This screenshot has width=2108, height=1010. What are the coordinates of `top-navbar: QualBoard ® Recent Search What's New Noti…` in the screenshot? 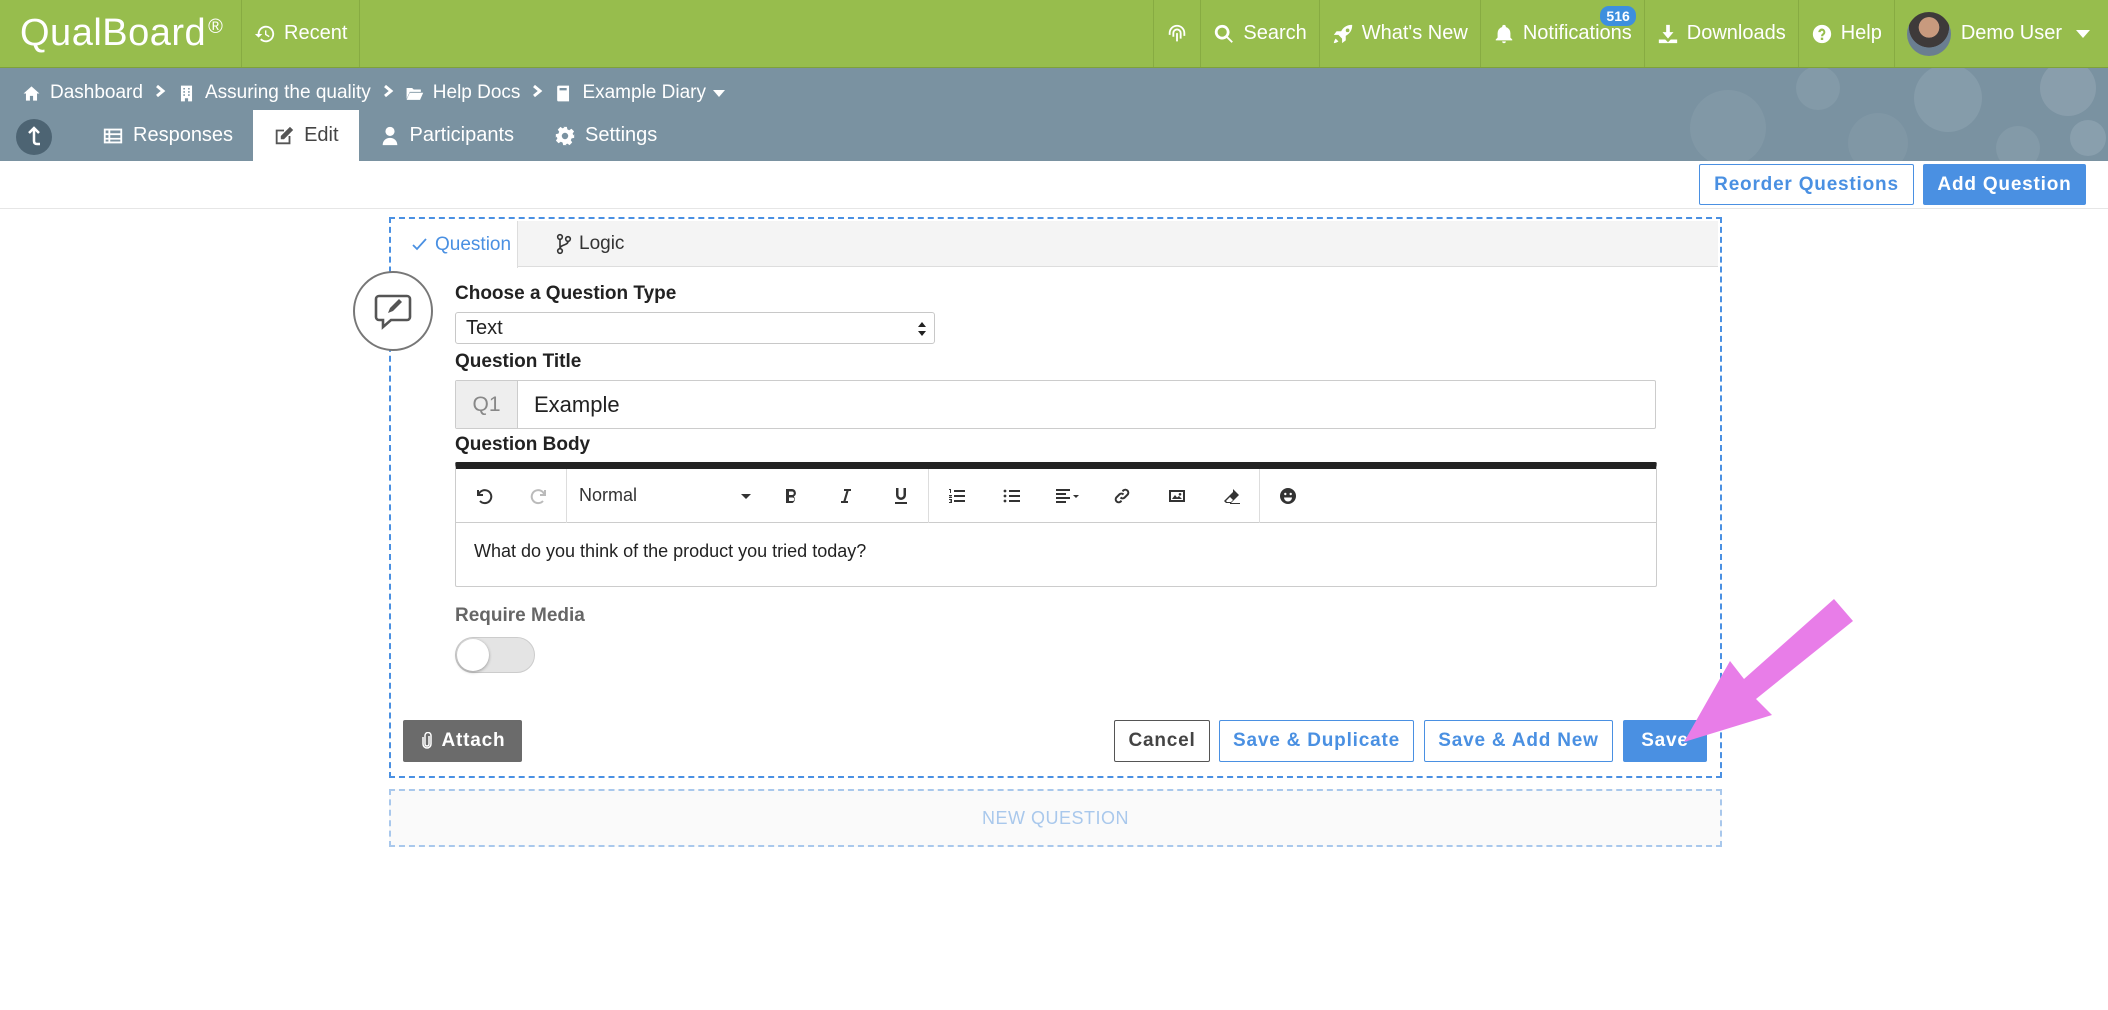 It's located at (1054, 34).